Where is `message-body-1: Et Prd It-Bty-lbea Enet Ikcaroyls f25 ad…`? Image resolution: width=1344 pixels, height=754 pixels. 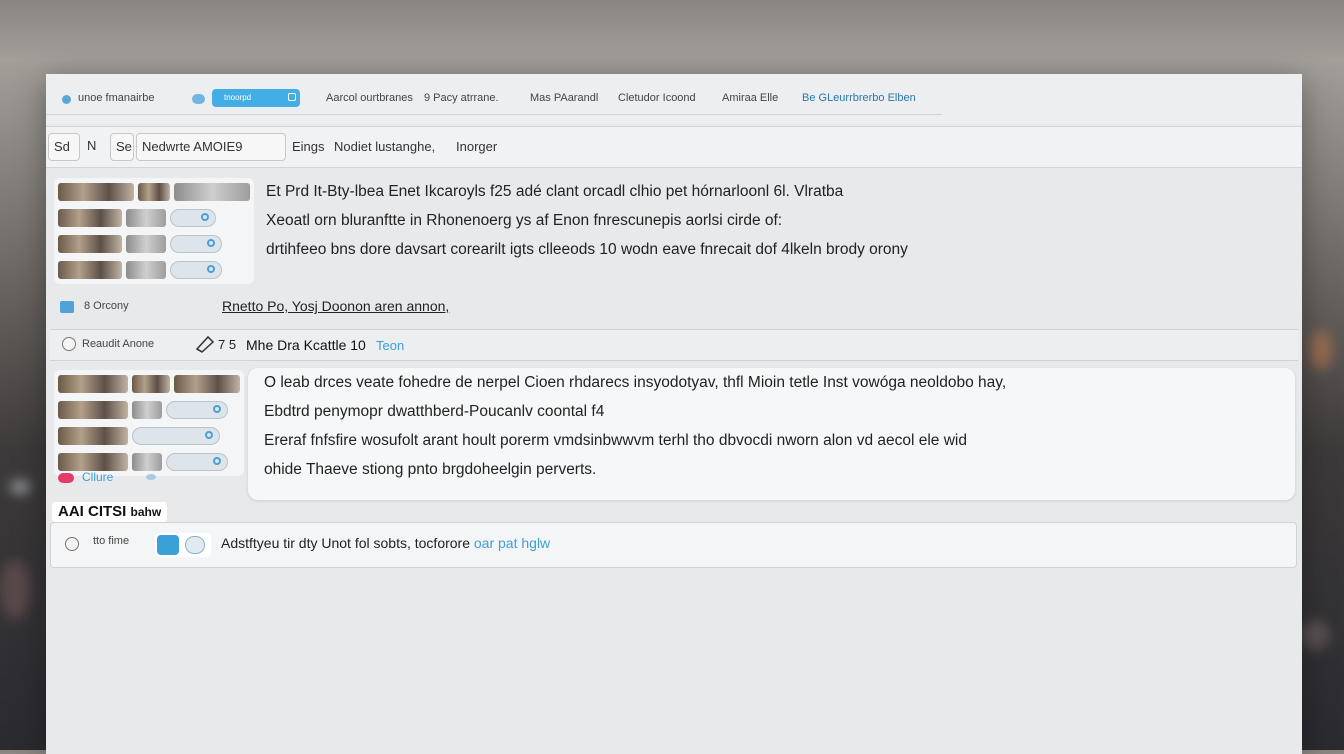 message-body-1: Et Prd It-Bty-lbea Enet Ikcaroyls f25 ad… is located at coordinates (587, 220).